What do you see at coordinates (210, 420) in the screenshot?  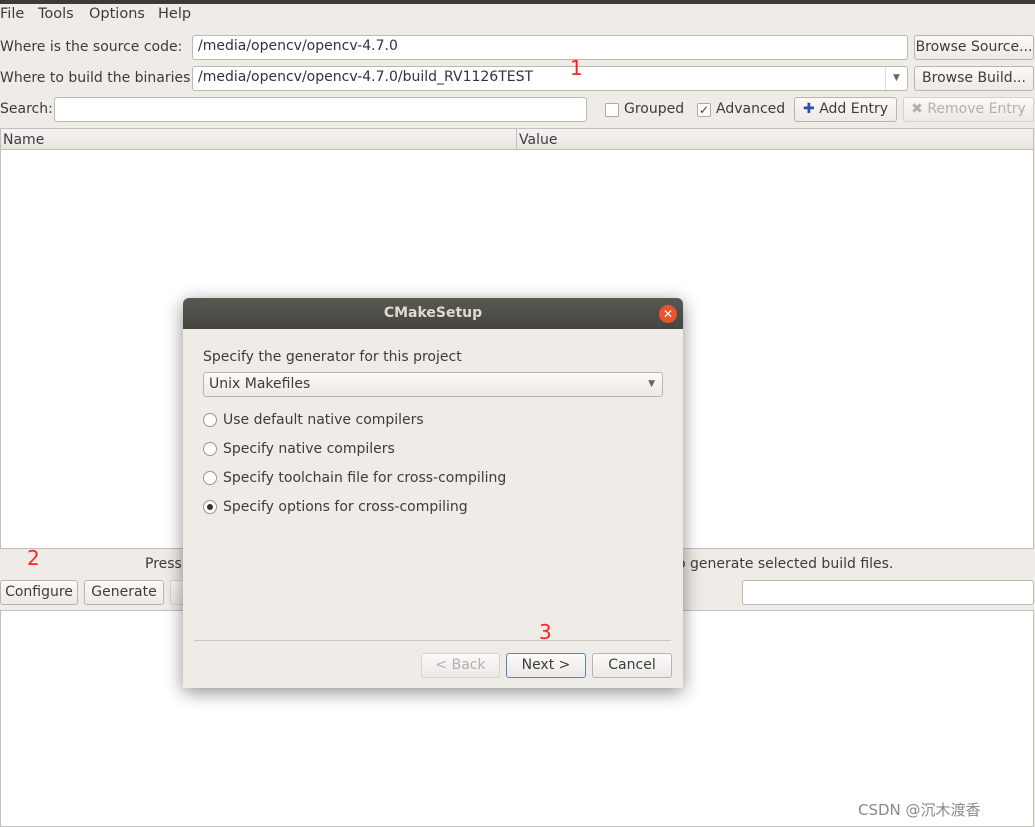 I see `radio-default-compilers` at bounding box center [210, 420].